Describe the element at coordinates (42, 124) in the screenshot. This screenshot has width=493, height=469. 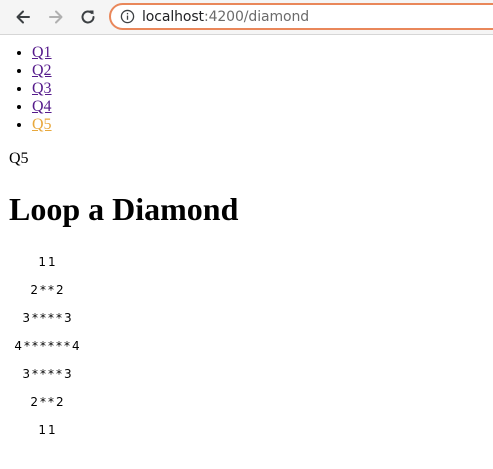
I see `nav-link-q5: Q5` at that location.